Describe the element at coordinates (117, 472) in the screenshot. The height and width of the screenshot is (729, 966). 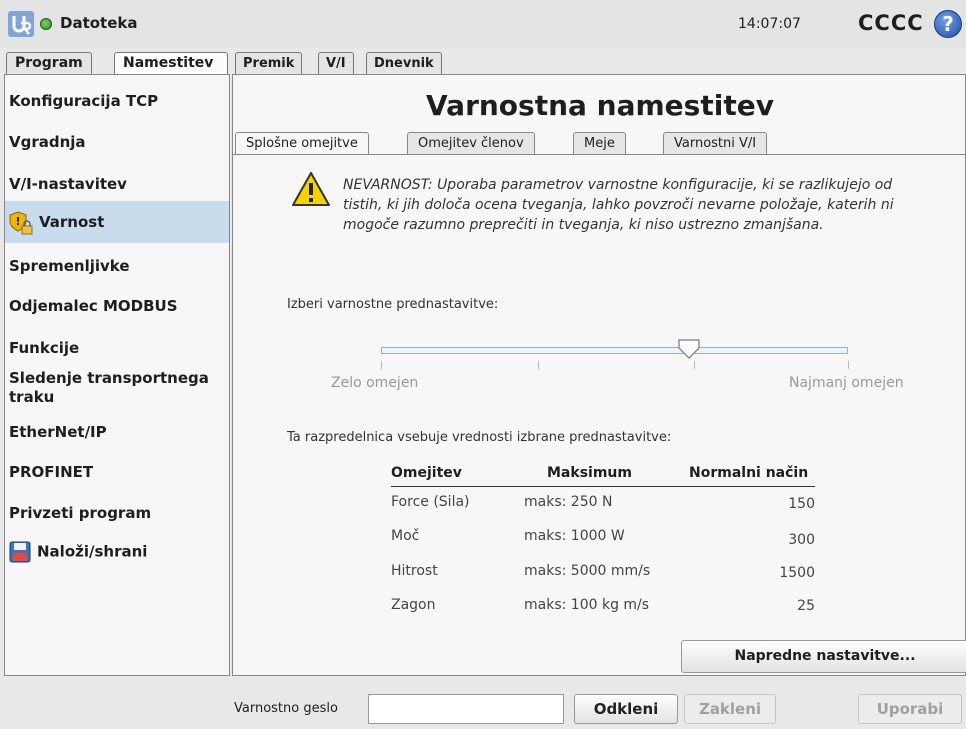
I see `sidebar-item-profinet: PROFINET` at that location.